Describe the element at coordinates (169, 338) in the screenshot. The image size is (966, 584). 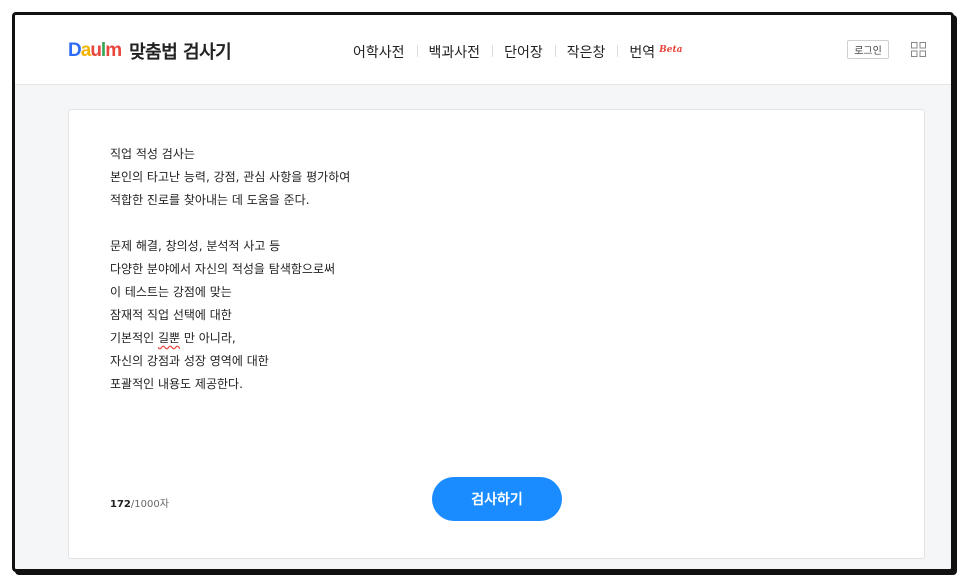
I see `typo-highlight: 길뿐` at that location.